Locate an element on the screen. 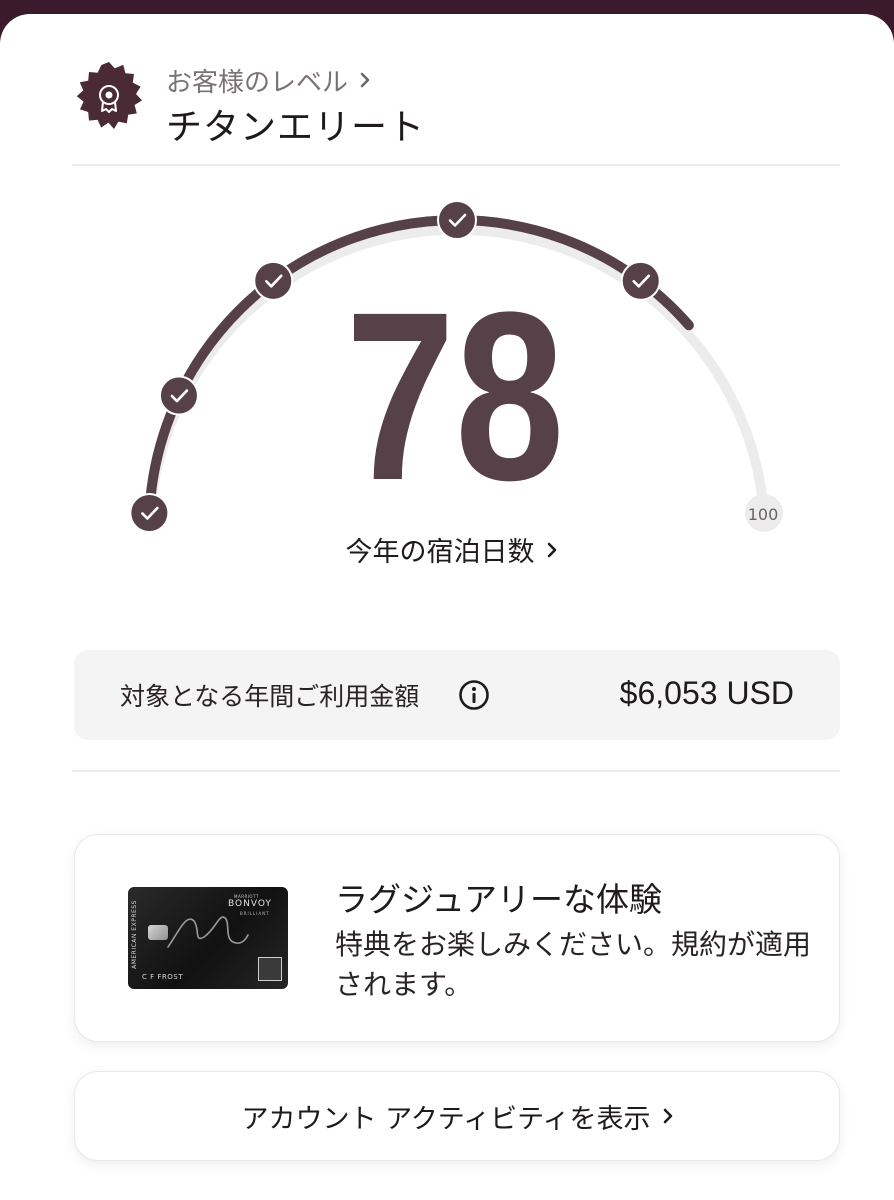 The image size is (894, 1200). card-signature-swirl is located at coordinates (208, 932).